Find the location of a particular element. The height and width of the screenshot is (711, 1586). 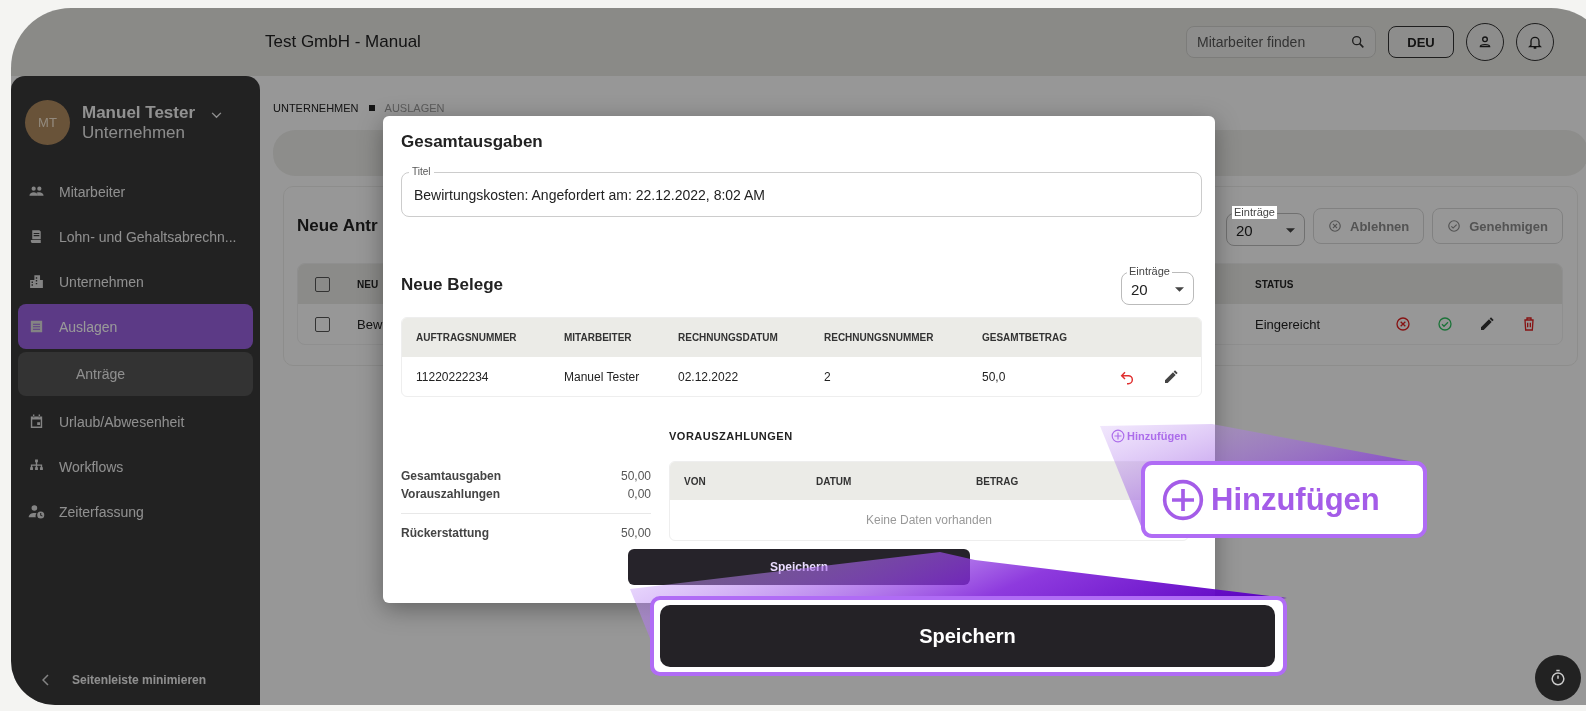

table-cell-text: 11220222234 is located at coordinates (453, 376).